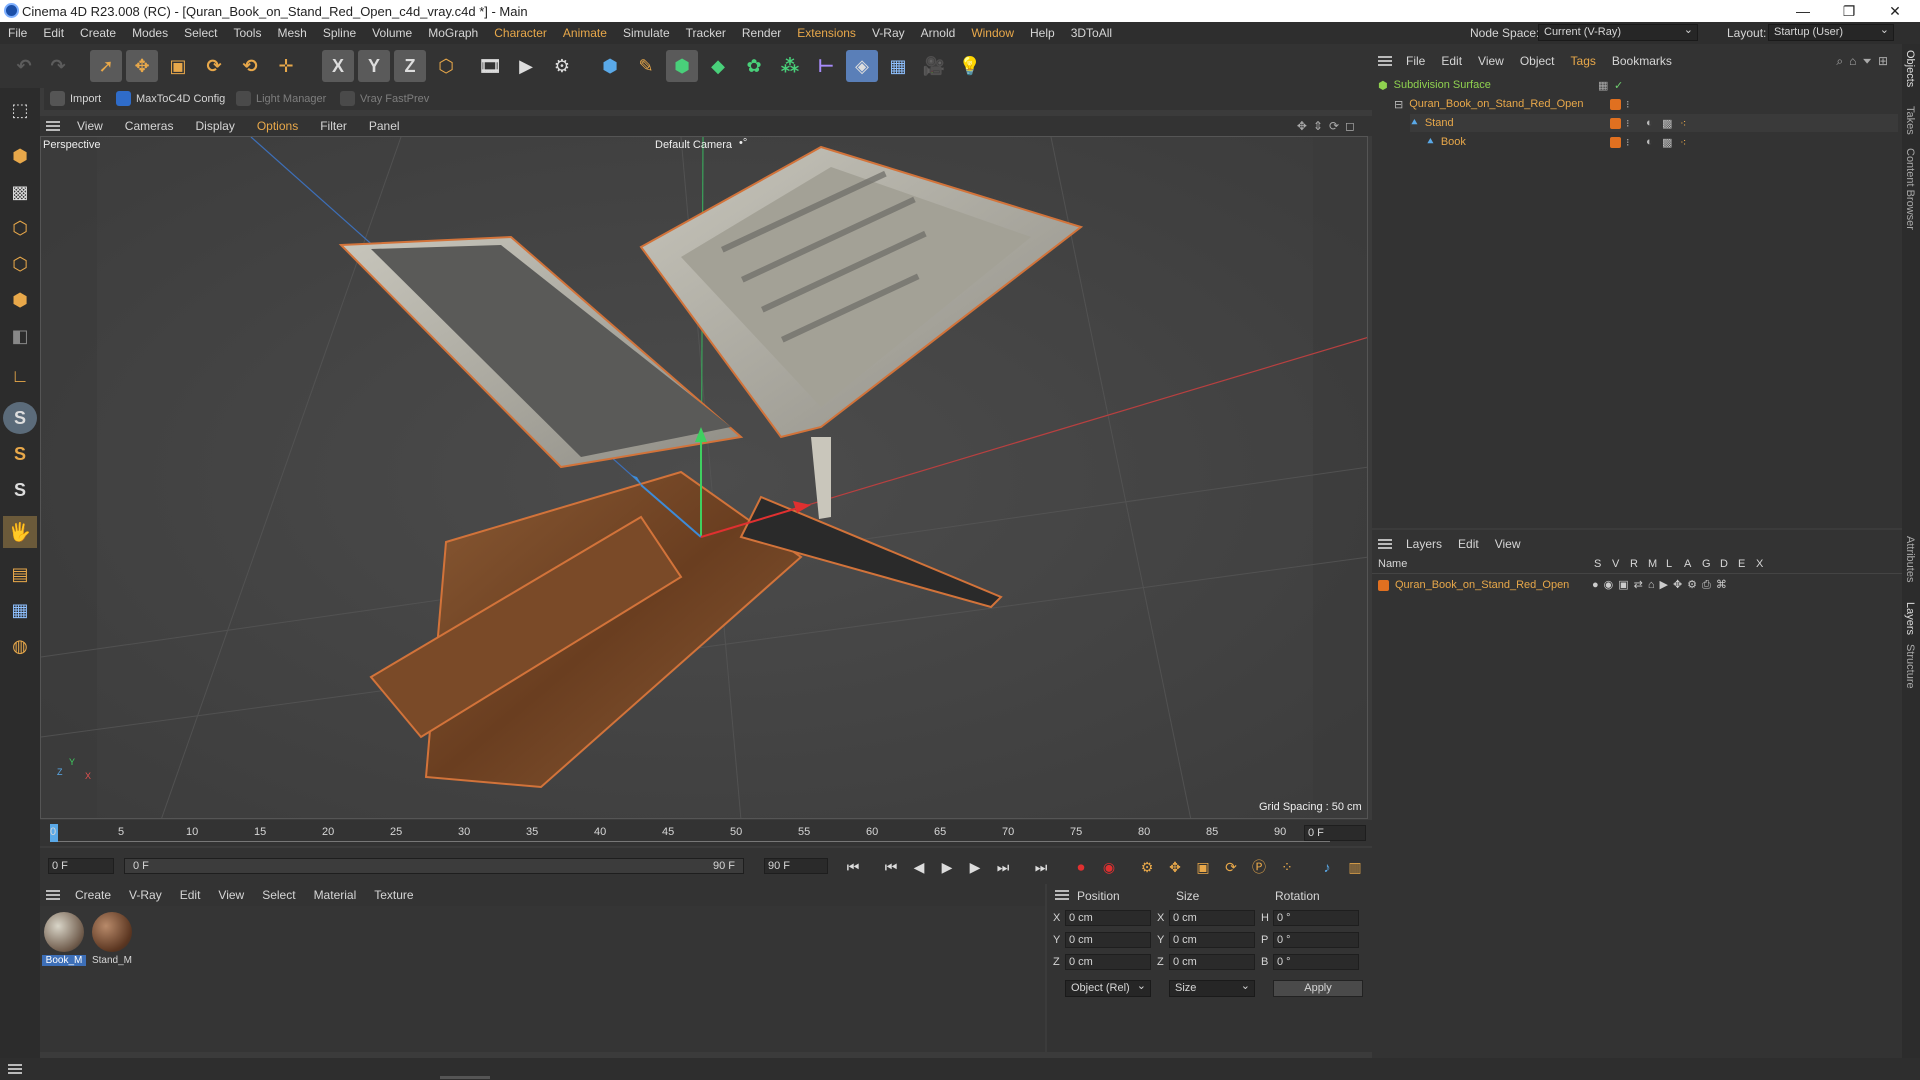 The width and height of the screenshot is (1920, 1080). What do you see at coordinates (20, 490) in the screenshot?
I see `snap-s-button-3: S` at bounding box center [20, 490].